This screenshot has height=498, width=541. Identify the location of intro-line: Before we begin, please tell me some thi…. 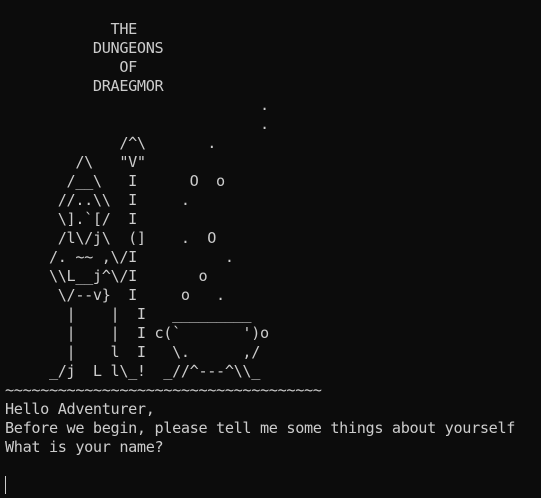
(260, 428).